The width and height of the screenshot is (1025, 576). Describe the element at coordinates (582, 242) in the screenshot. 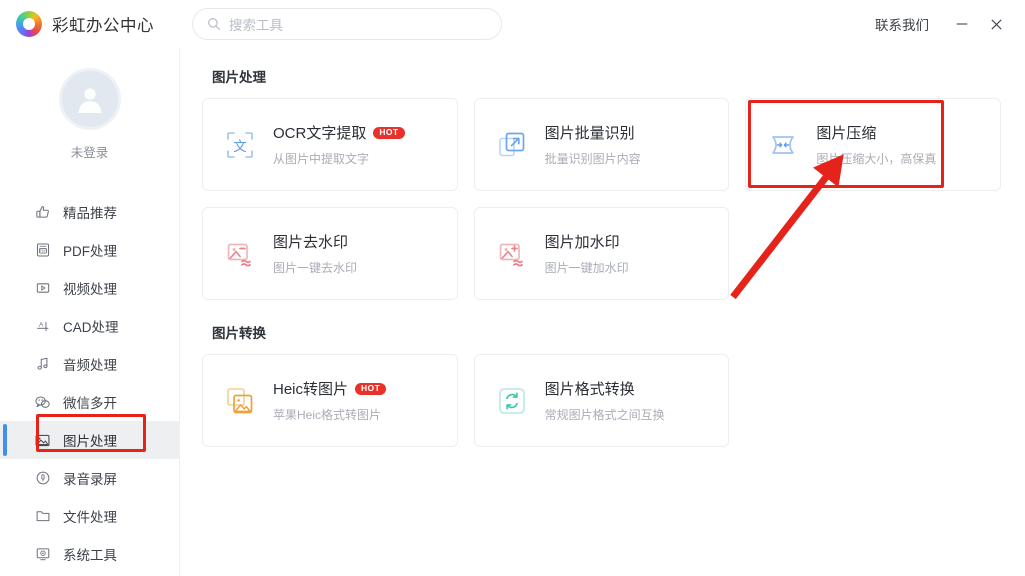

I see `card-title: 图片加水印` at that location.